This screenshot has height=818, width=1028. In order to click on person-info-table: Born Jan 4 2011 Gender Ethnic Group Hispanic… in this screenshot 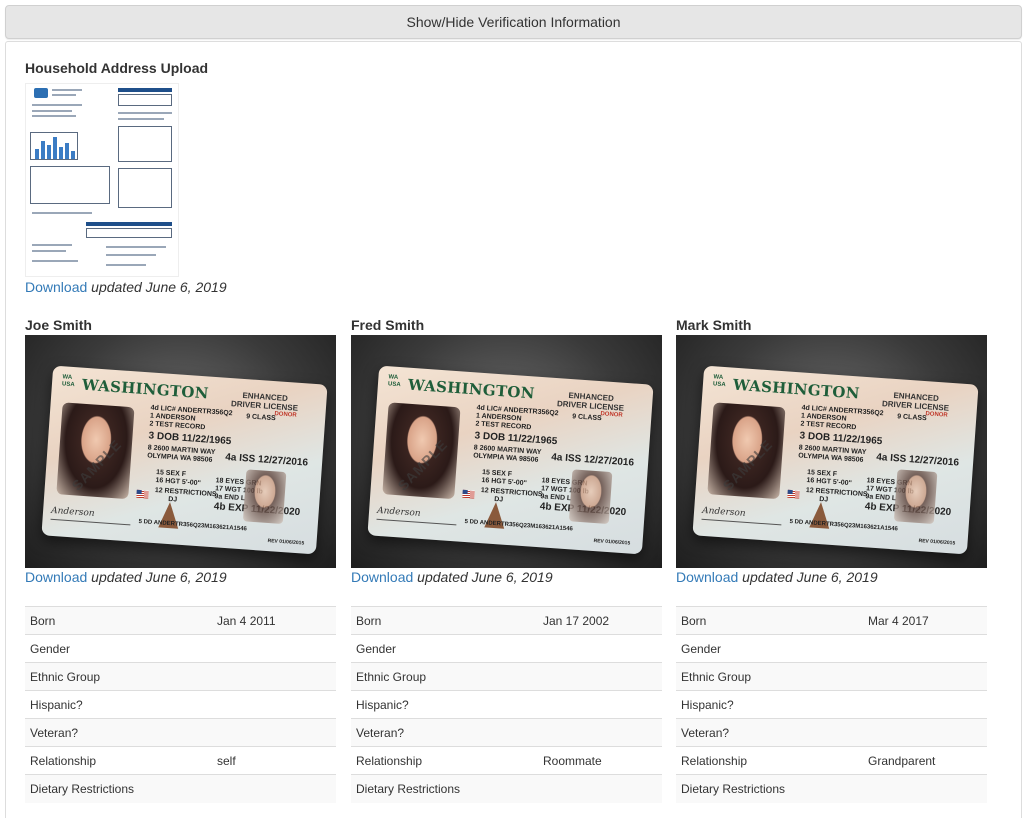, I will do `click(180, 704)`.